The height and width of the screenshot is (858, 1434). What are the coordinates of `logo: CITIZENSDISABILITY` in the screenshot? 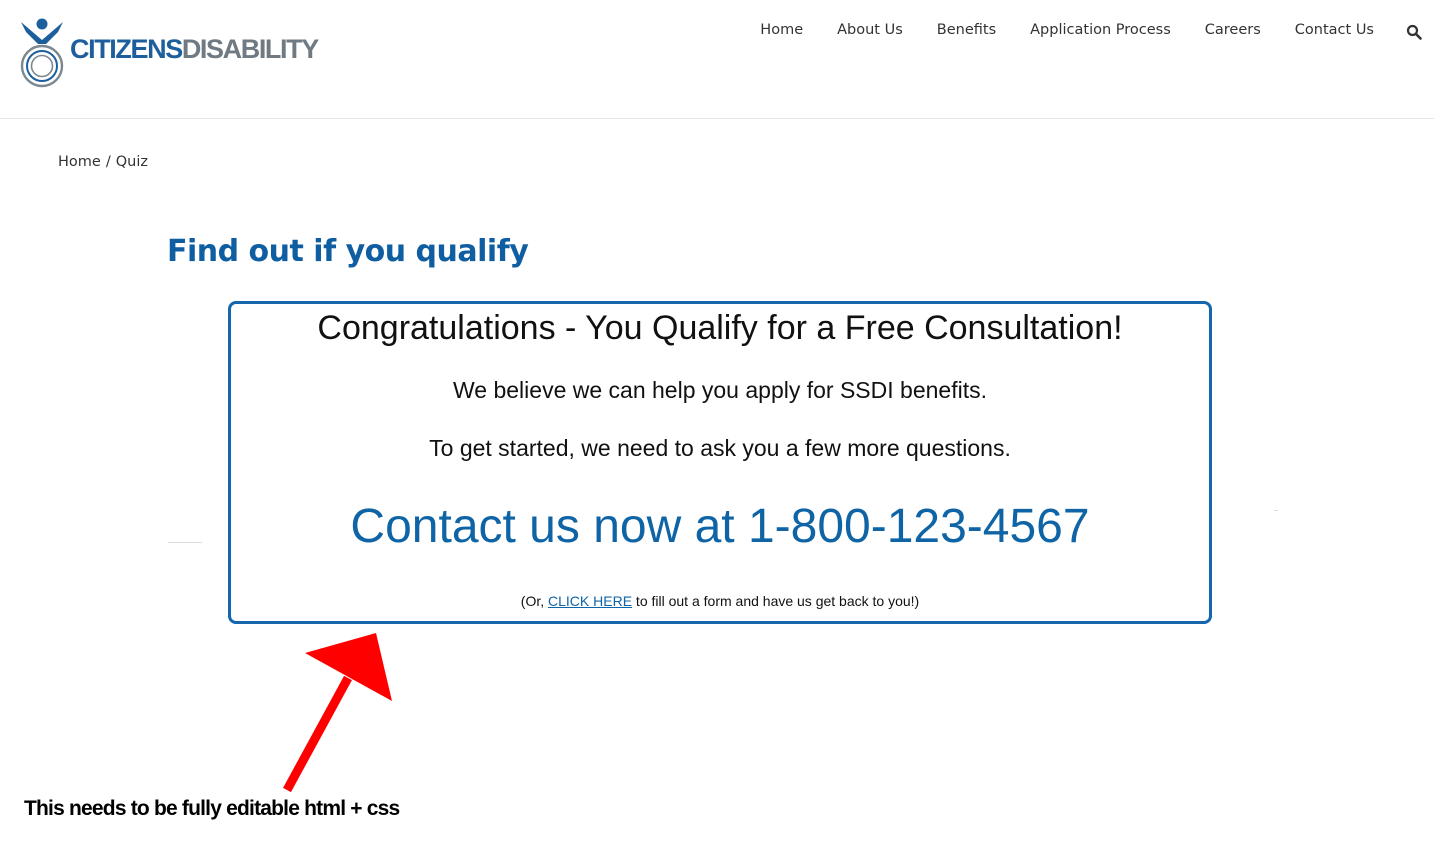 It's located at (168, 53).